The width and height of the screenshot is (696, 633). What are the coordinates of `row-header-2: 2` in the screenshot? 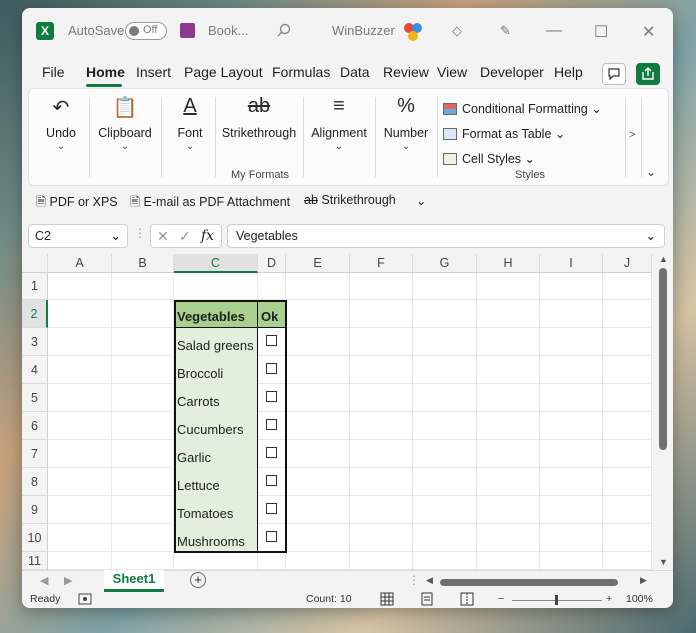 It's located at (35, 314).